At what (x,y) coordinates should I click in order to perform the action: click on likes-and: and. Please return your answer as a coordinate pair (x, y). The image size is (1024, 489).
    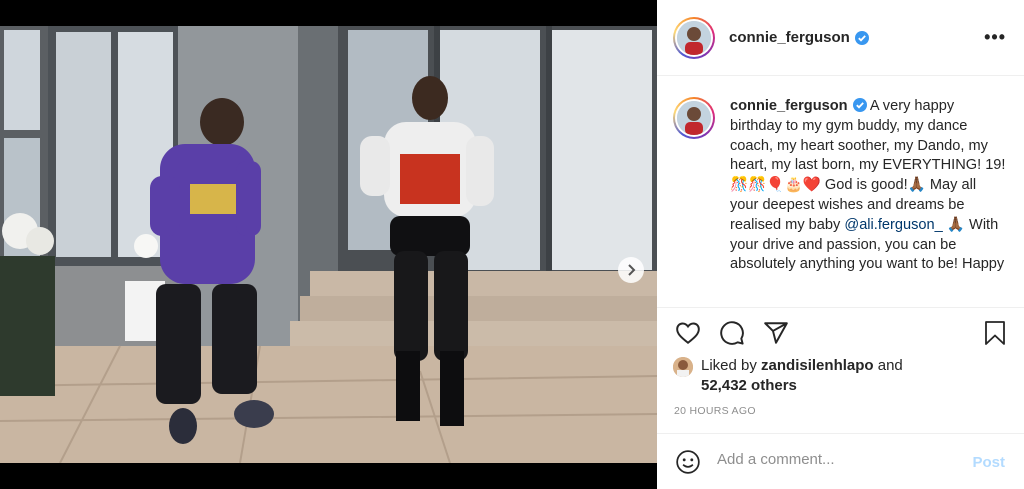
    Looking at the image, I should click on (890, 365).